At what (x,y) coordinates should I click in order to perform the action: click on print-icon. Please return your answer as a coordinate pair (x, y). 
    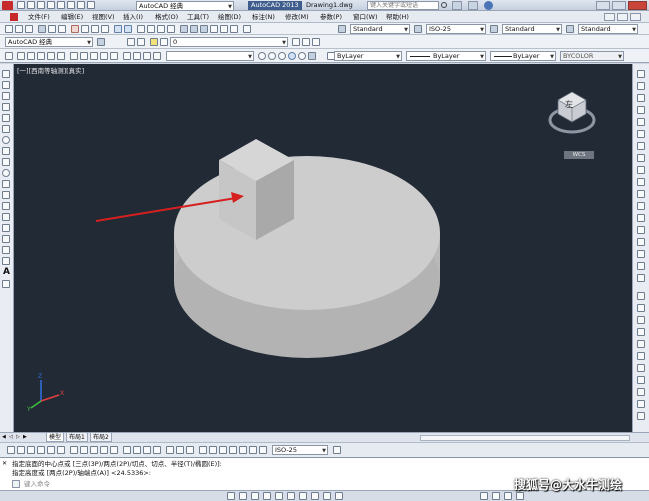
    Looking at the image, I should click on (42, 29).